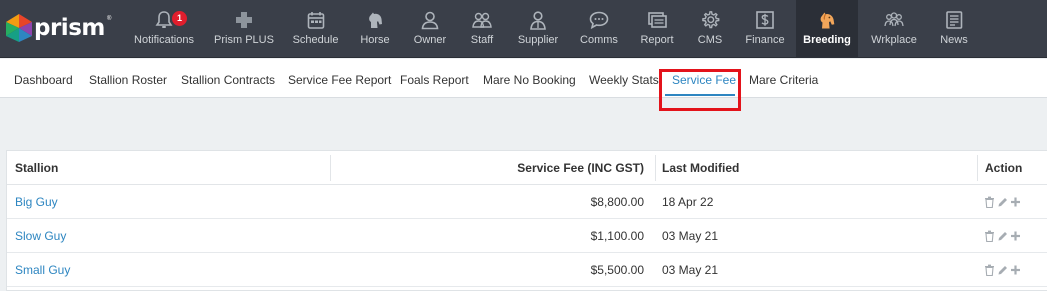 This screenshot has width=1047, height=291. I want to click on nav-notifications: 1 Notifications, so click(164, 29).